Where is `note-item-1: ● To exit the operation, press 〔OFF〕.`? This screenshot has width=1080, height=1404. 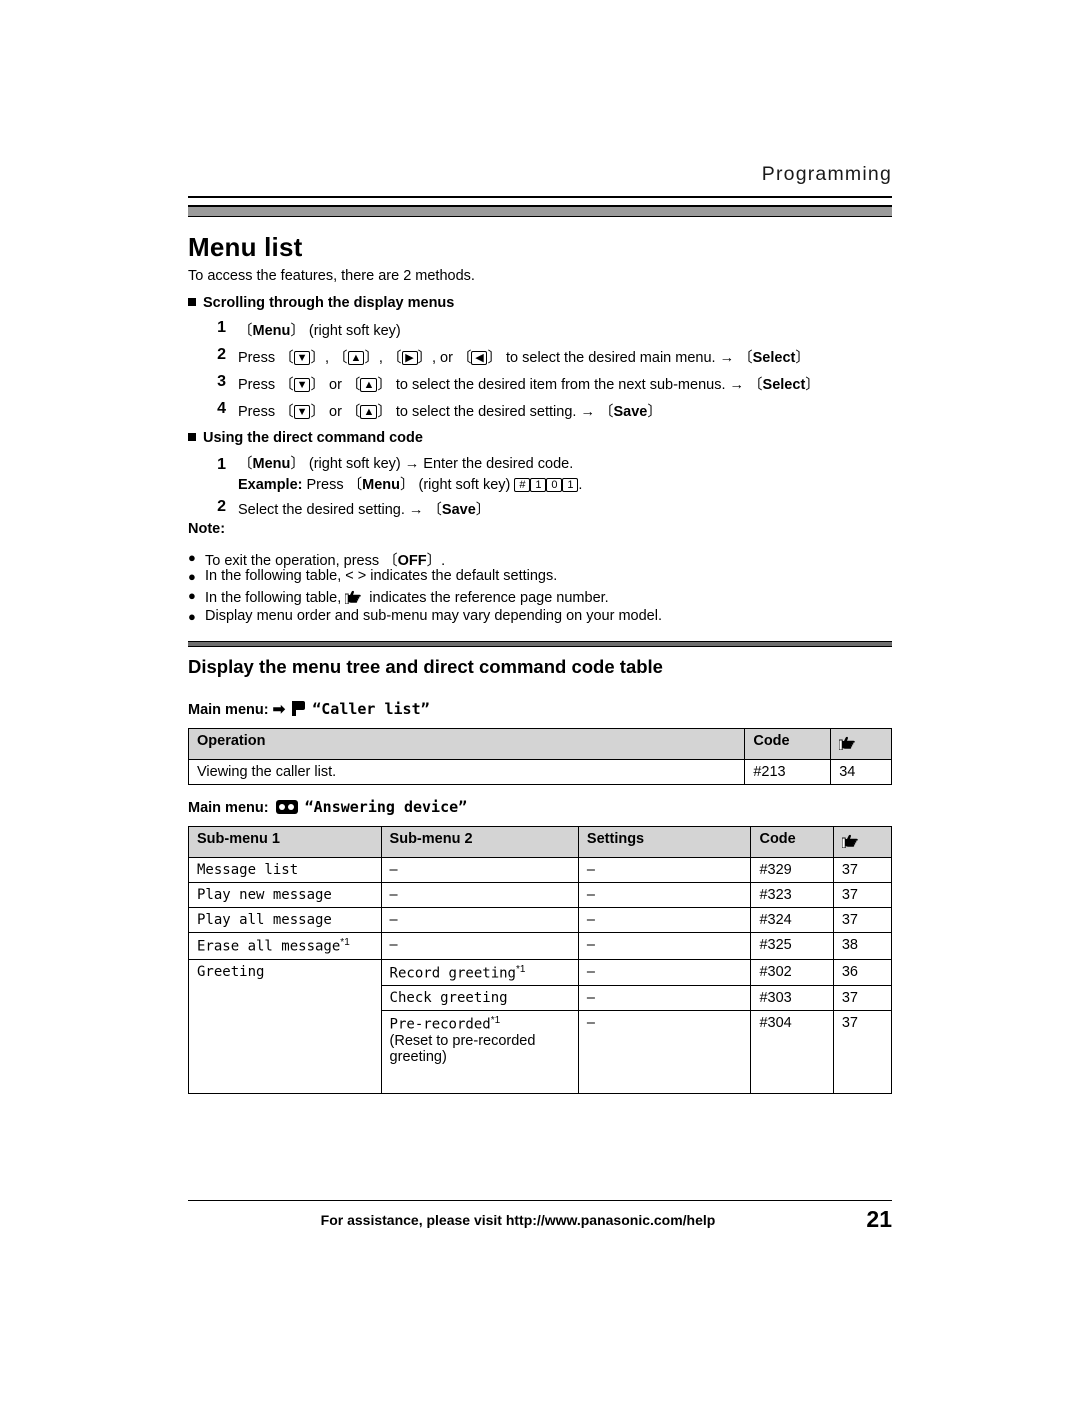 note-item-1: ● To exit the operation, press 〔OFF〕. is located at coordinates (538, 559).